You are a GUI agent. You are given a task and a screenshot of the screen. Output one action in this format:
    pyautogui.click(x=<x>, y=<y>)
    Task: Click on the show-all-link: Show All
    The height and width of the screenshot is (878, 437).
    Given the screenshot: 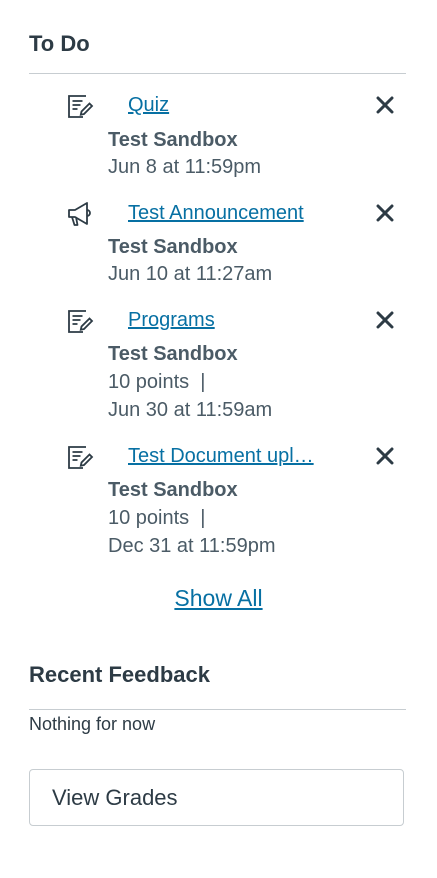 What is the action you would take?
    pyautogui.click(x=218, y=598)
    